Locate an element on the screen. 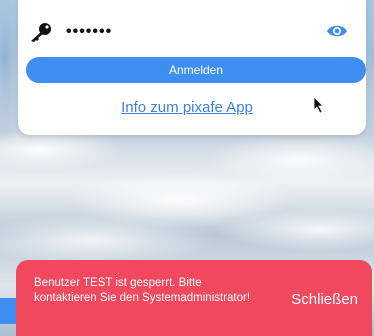  close-button: Schließen is located at coordinates (324, 299).